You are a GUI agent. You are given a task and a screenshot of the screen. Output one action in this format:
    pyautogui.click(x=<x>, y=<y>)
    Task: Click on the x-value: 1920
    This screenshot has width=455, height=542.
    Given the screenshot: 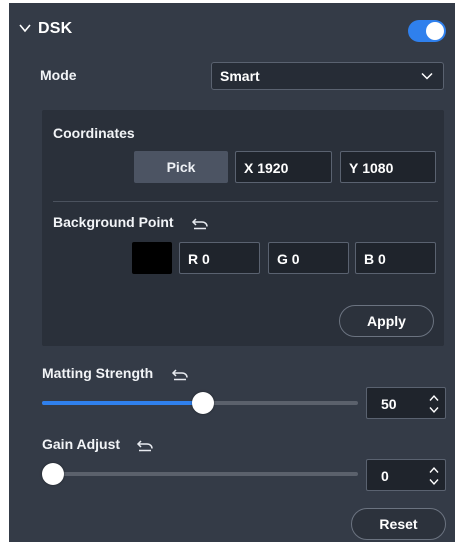 What is the action you would take?
    pyautogui.click(x=273, y=168)
    